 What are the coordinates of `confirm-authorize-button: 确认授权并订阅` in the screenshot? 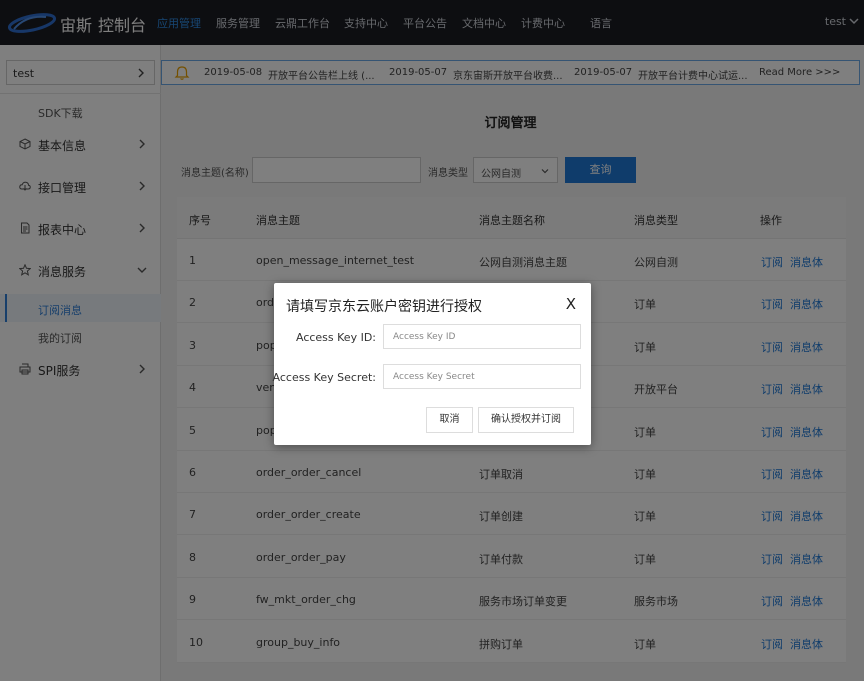 It's located at (526, 420).